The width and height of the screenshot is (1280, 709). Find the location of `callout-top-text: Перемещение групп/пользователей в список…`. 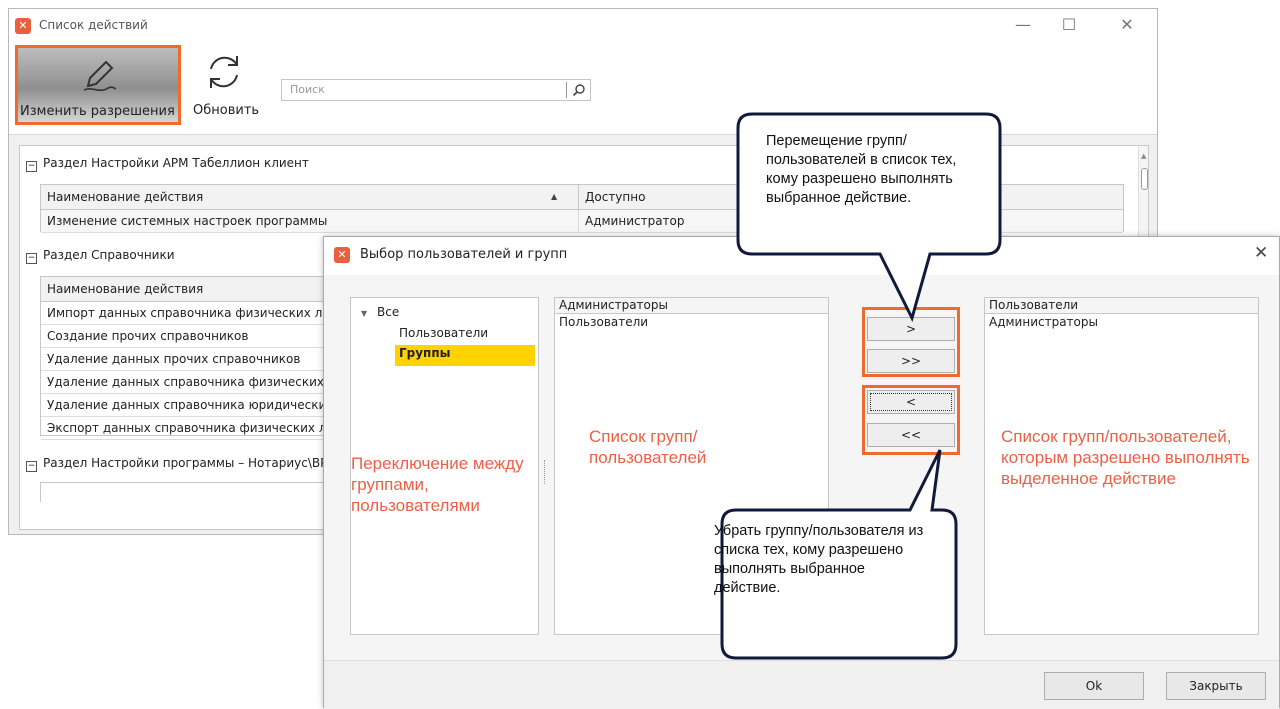

callout-top-text: Перемещение групп/пользователей в список… is located at coordinates (861, 169).